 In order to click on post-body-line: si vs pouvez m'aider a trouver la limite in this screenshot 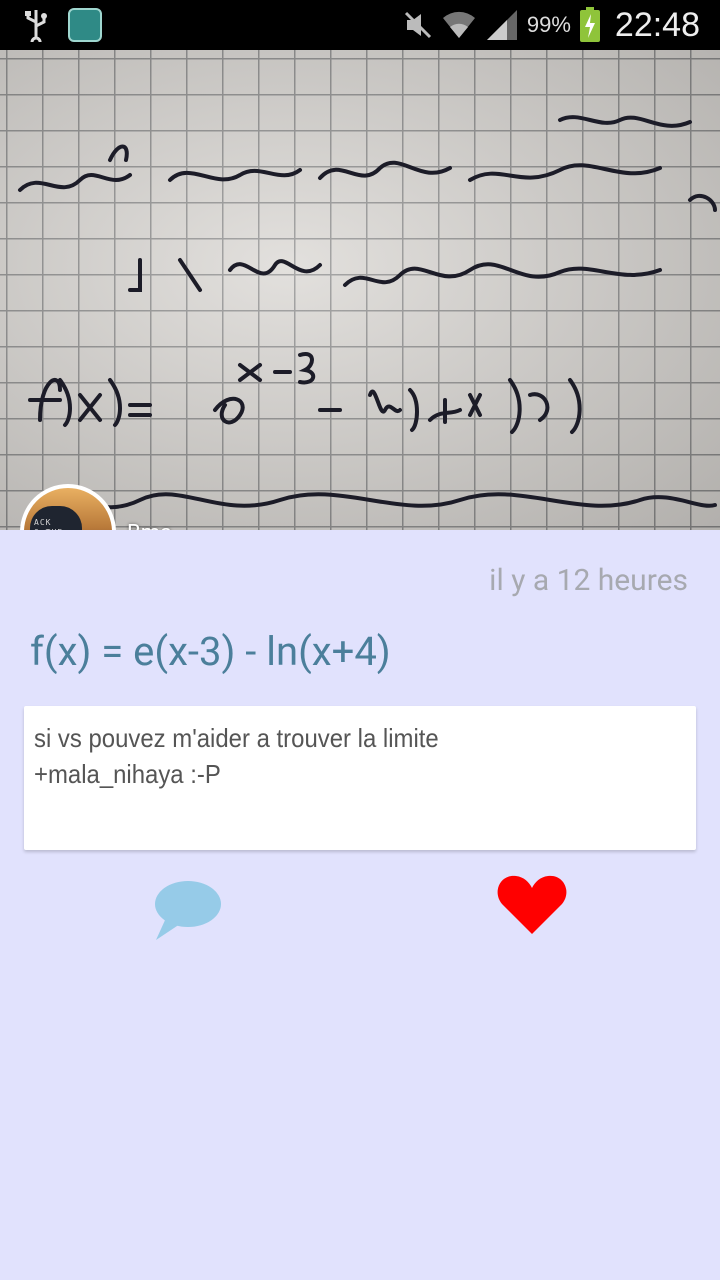, I will do `click(236, 738)`.